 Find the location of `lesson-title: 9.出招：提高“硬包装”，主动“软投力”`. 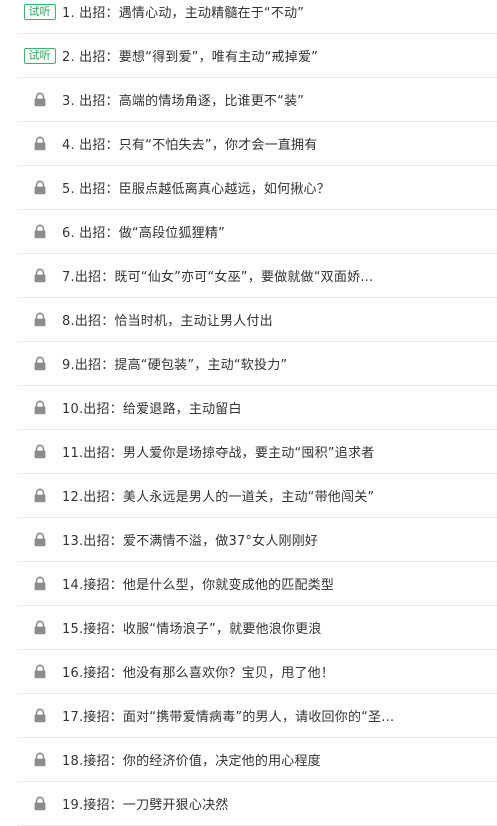

lesson-title: 9.出招：提高“硬包装”，主动“软投力” is located at coordinates (174, 363).